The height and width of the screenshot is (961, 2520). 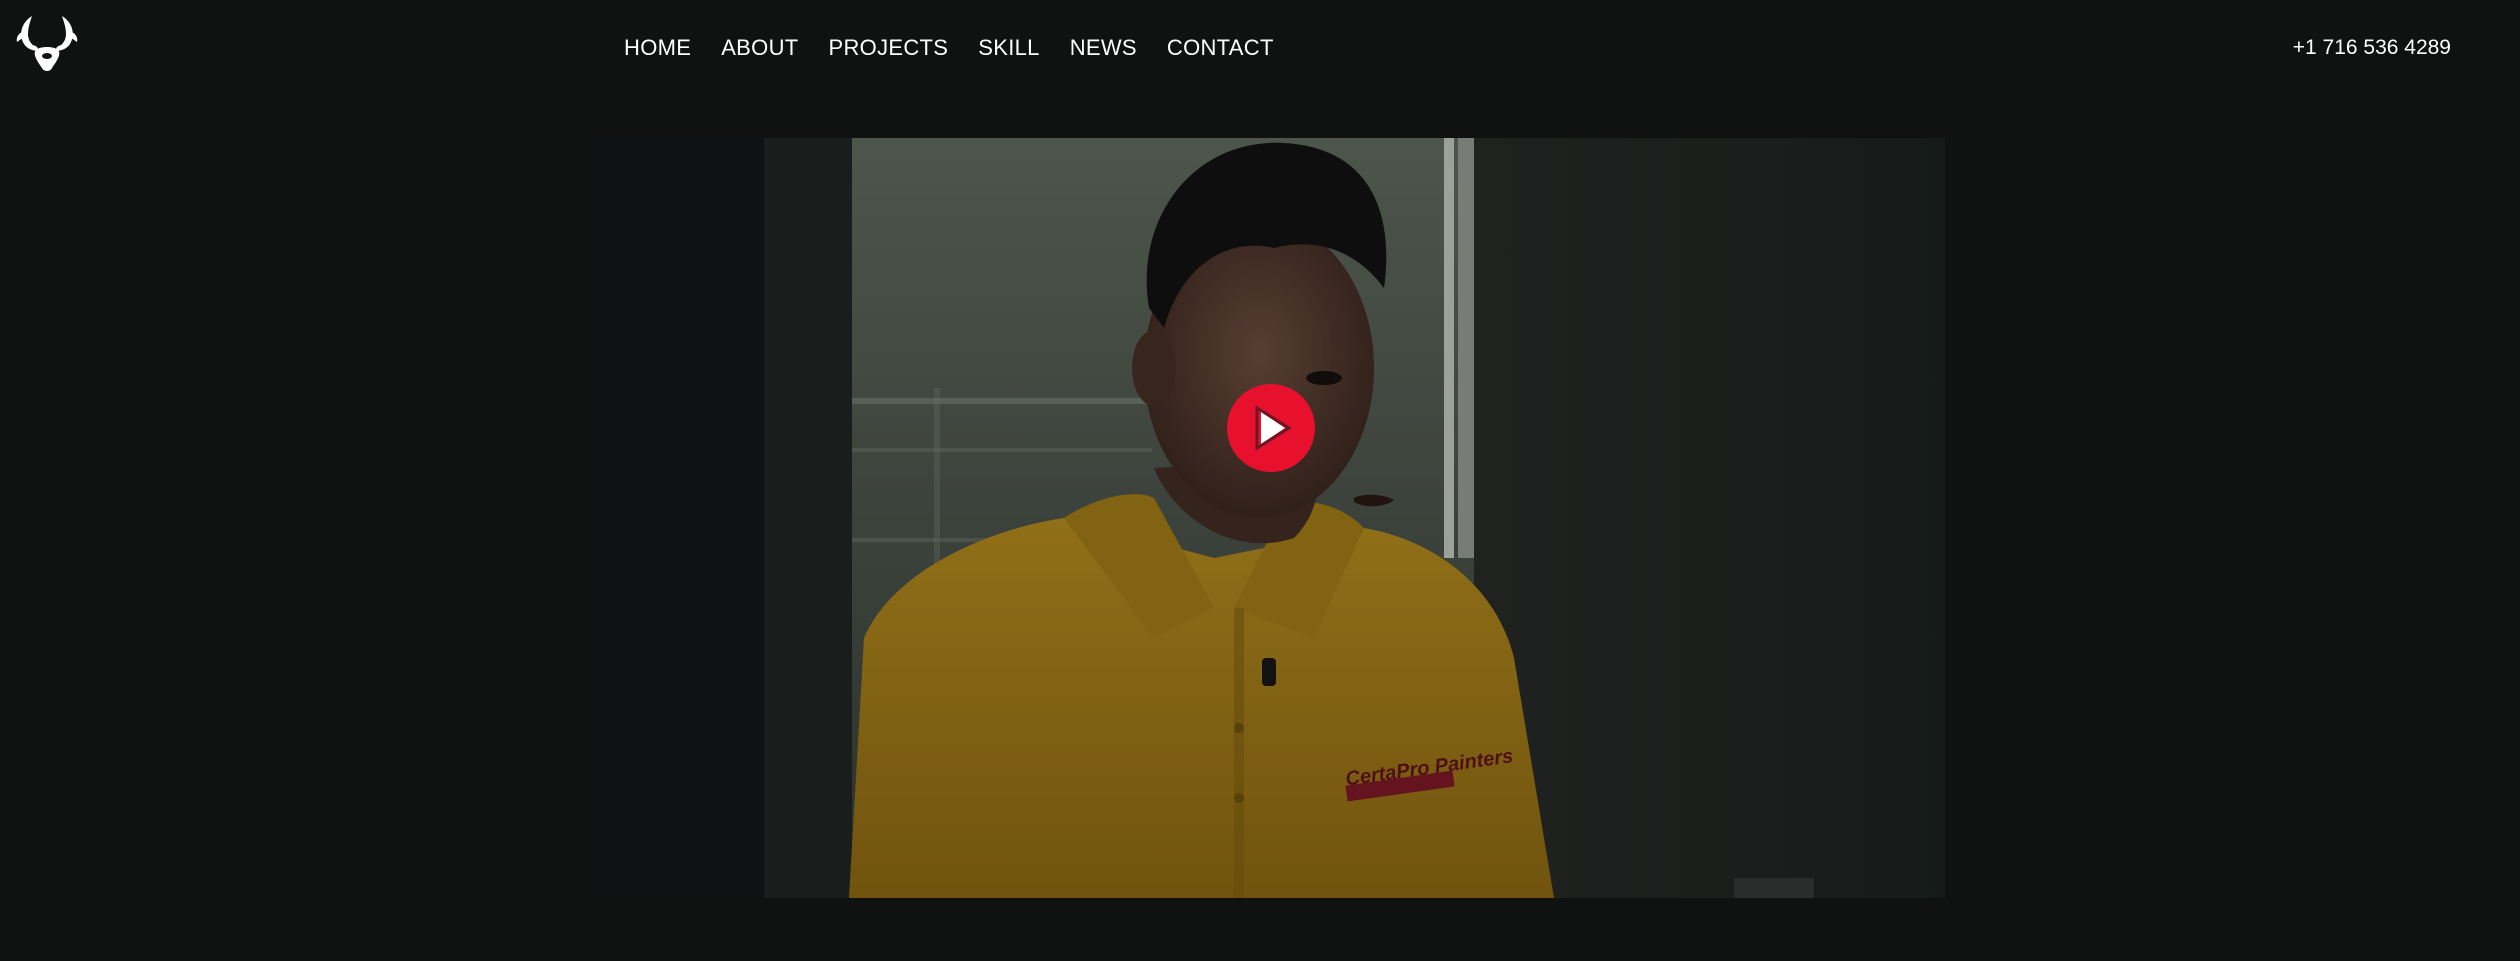 I want to click on play-icon, so click(x=1273, y=428).